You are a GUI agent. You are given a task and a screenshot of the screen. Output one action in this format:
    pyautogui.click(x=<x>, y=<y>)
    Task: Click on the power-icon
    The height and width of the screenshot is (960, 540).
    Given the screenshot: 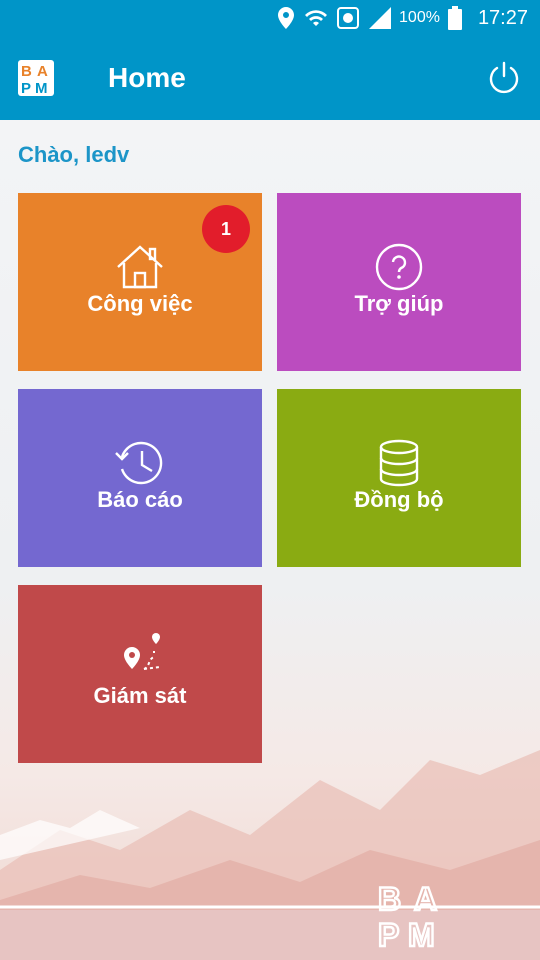 What is the action you would take?
    pyautogui.click(x=504, y=77)
    